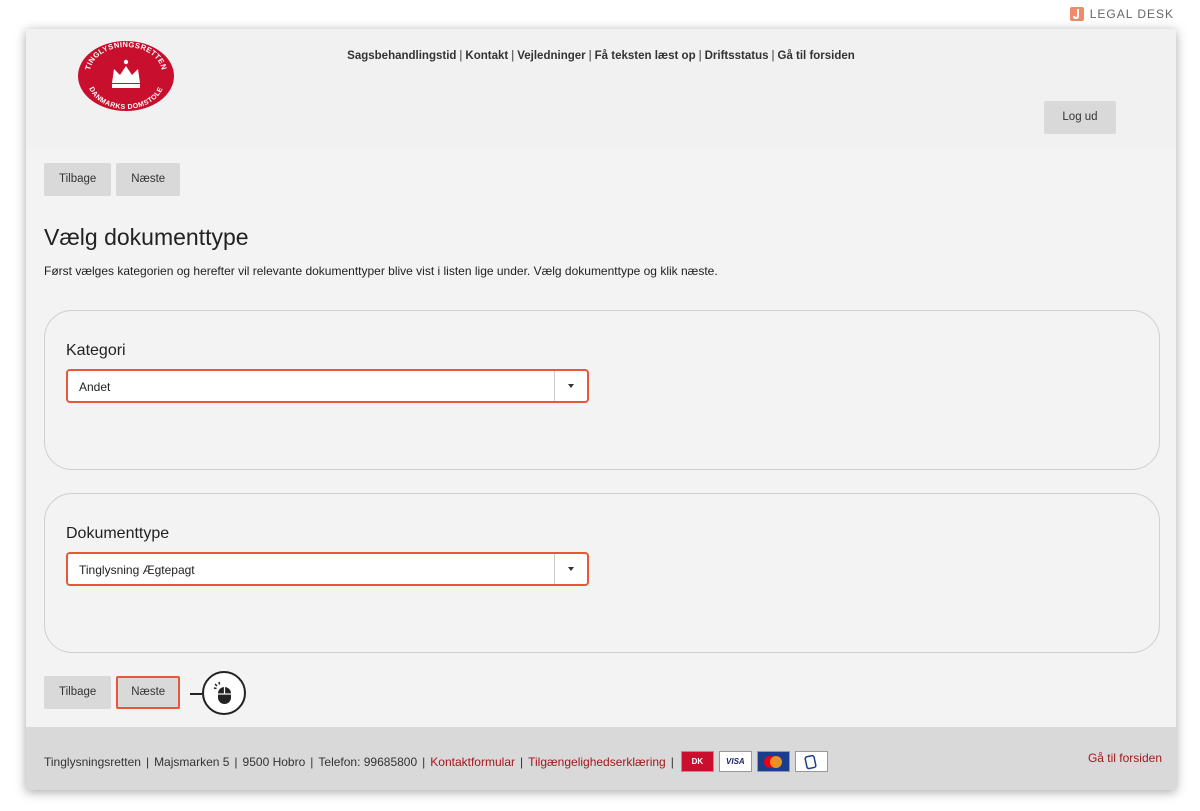 This screenshot has height=811, width=1200. Describe the element at coordinates (1131, 14) in the screenshot. I see `legal-desk-label: LEGAL DESK` at that location.